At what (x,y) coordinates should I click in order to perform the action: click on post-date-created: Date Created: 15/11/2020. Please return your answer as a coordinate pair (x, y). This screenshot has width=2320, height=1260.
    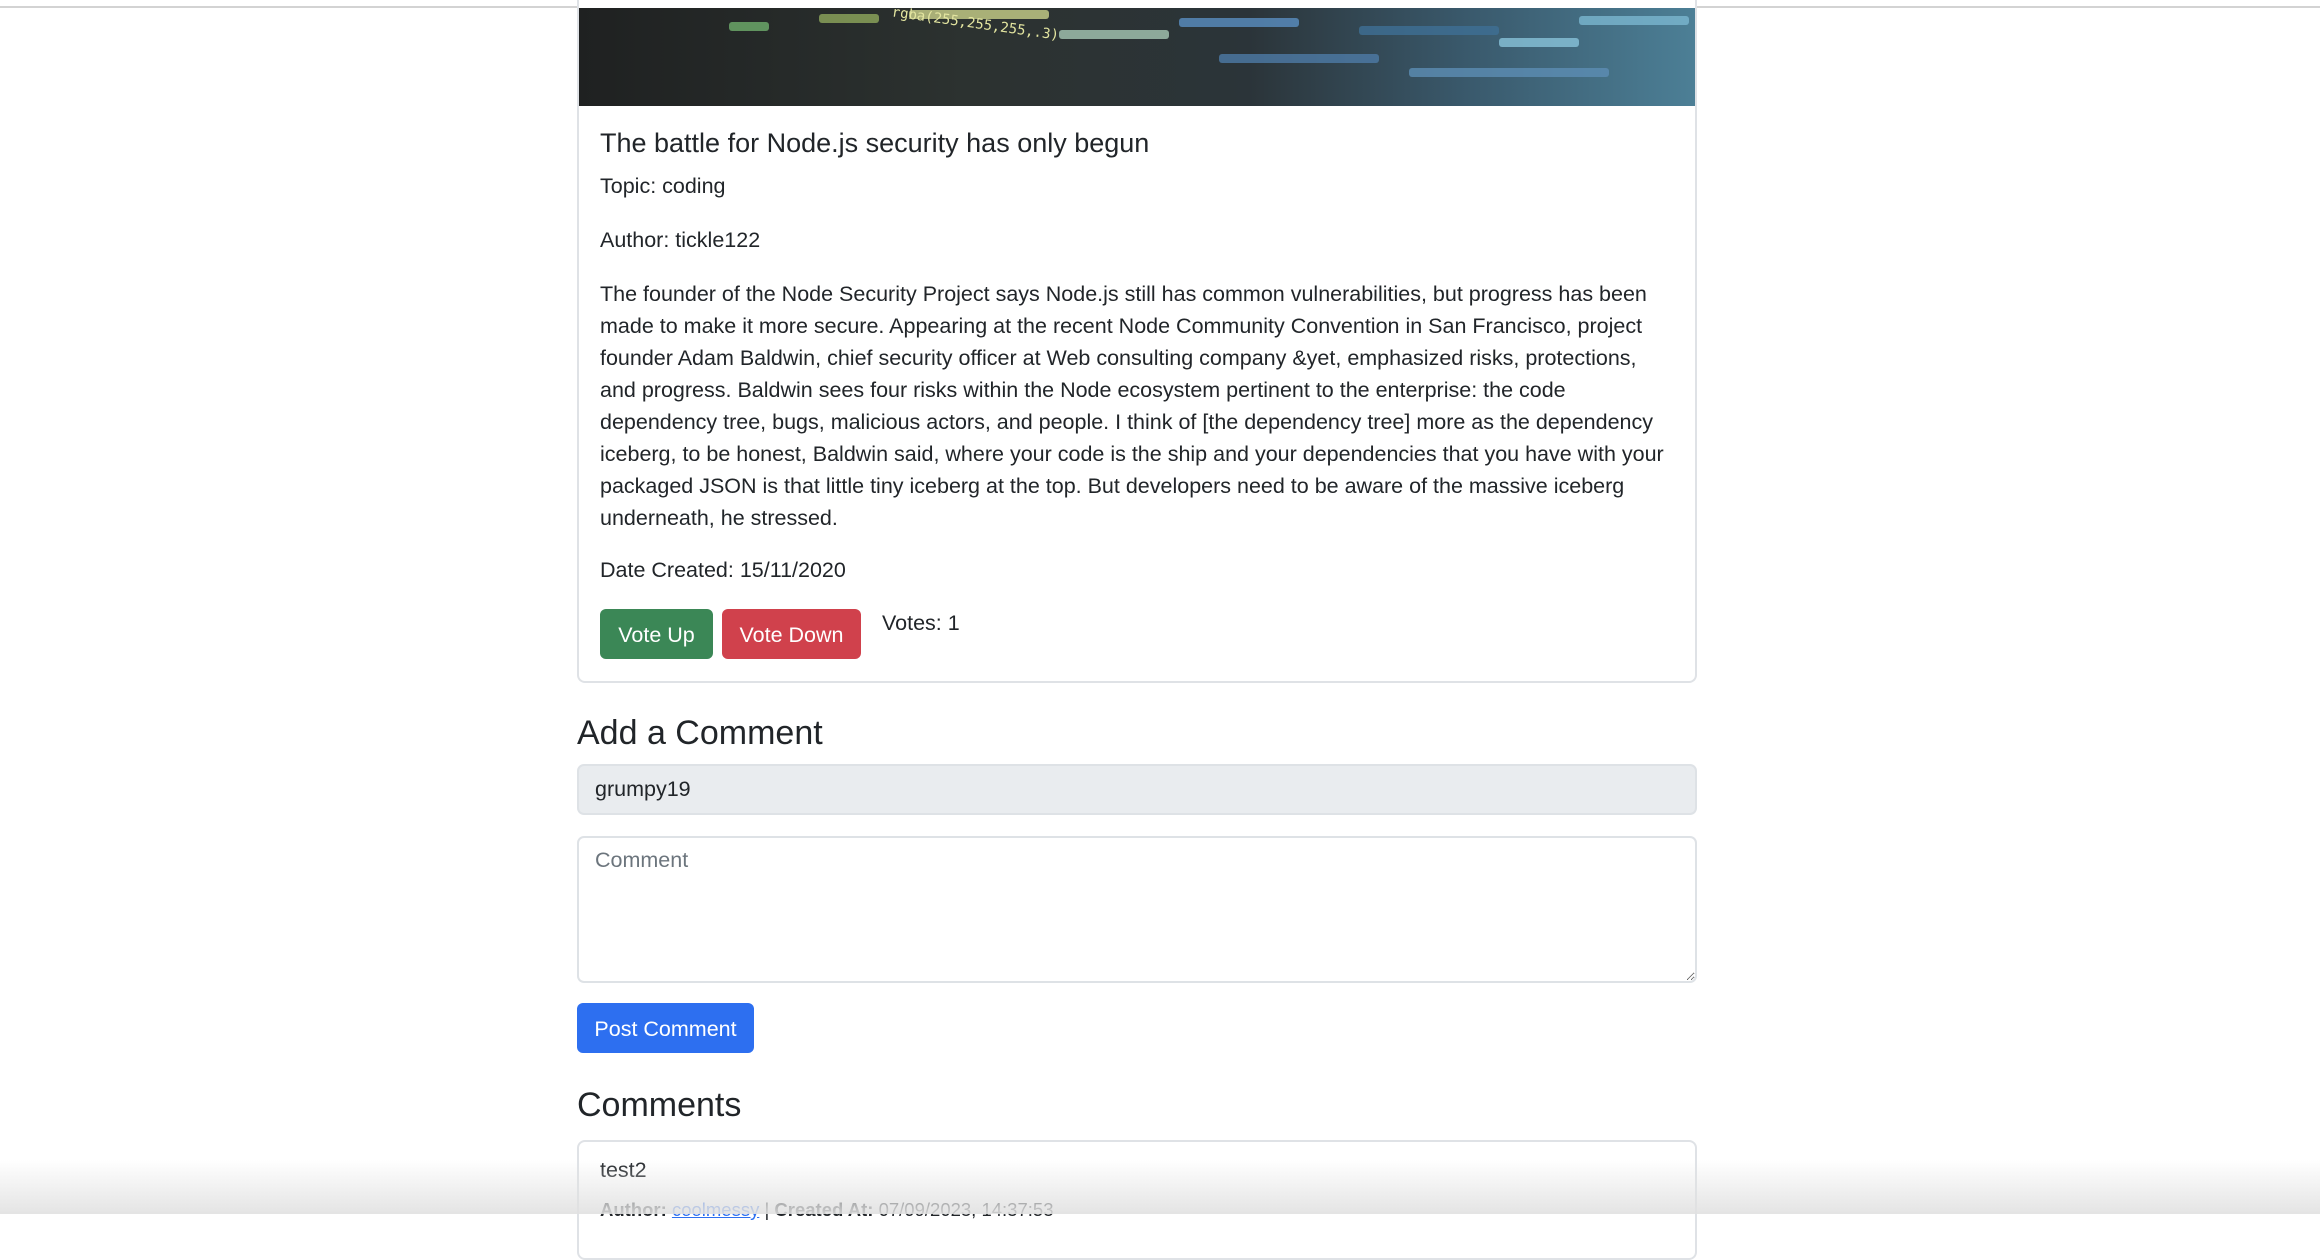
    Looking at the image, I should click on (723, 570).